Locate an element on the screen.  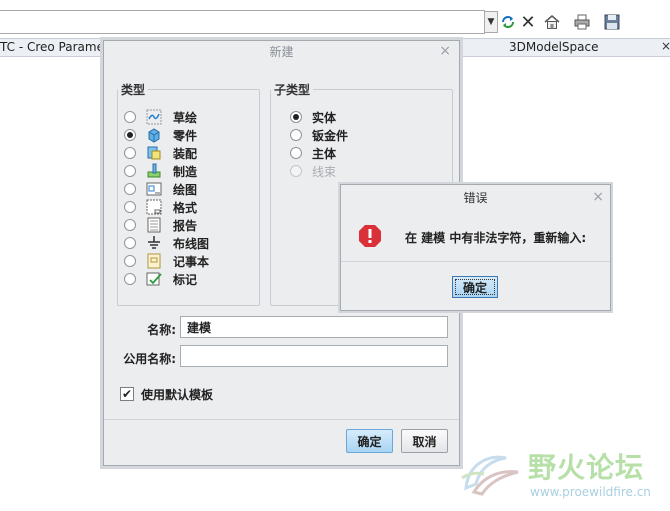
part-icon is located at coordinates (154, 135).